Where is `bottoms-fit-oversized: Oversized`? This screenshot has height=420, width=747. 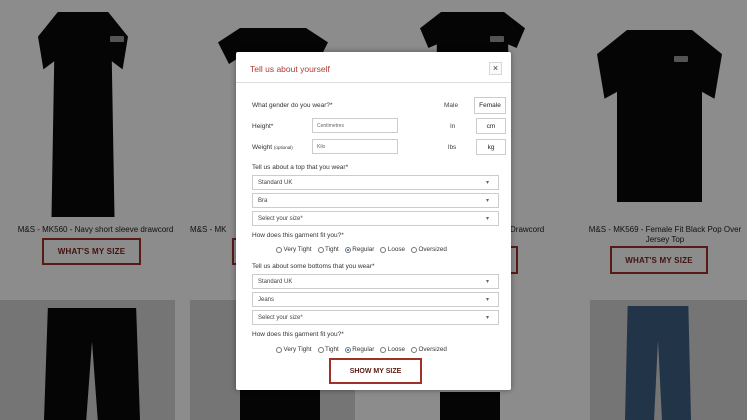
bottoms-fit-oversized: Oversized is located at coordinates (429, 349).